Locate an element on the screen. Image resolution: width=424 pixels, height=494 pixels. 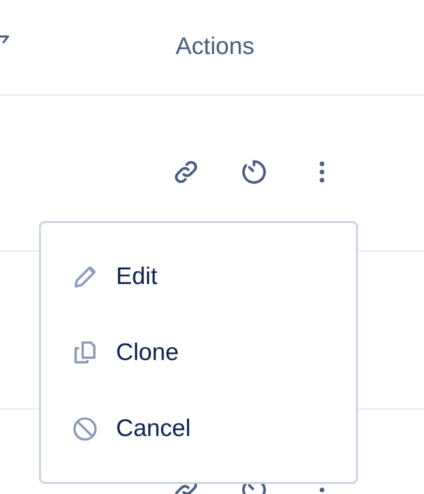
menu-item: Cancel is located at coordinates (153, 428).